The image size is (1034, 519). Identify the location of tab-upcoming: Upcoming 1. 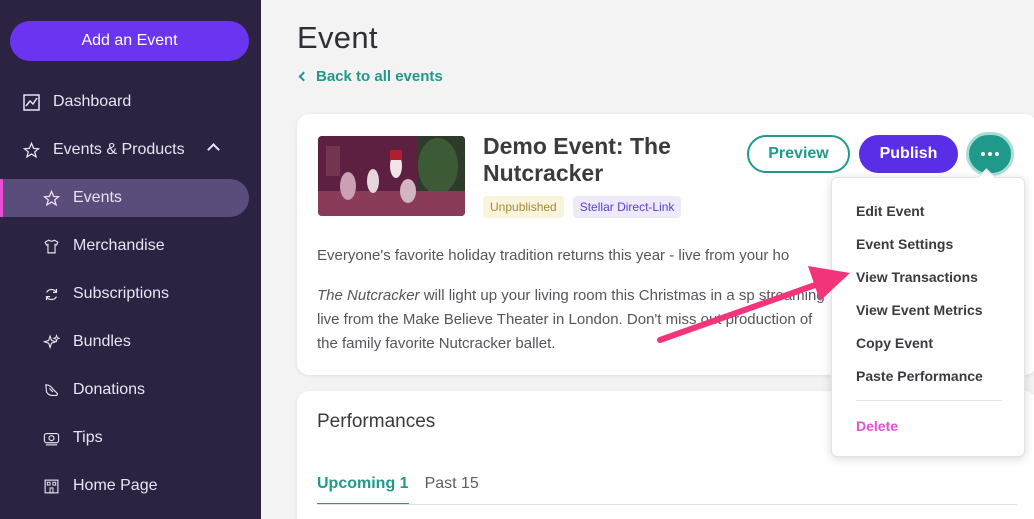
(363, 490).